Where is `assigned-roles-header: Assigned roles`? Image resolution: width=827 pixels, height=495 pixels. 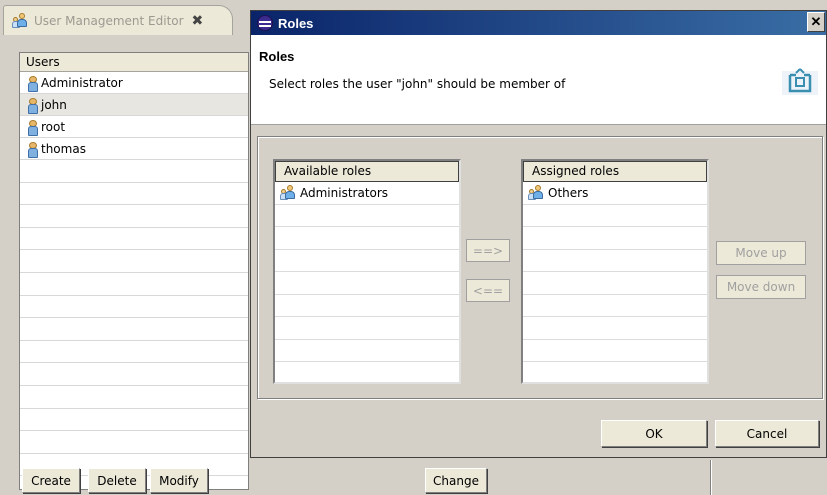
assigned-roles-header: Assigned roles is located at coordinates (615, 171).